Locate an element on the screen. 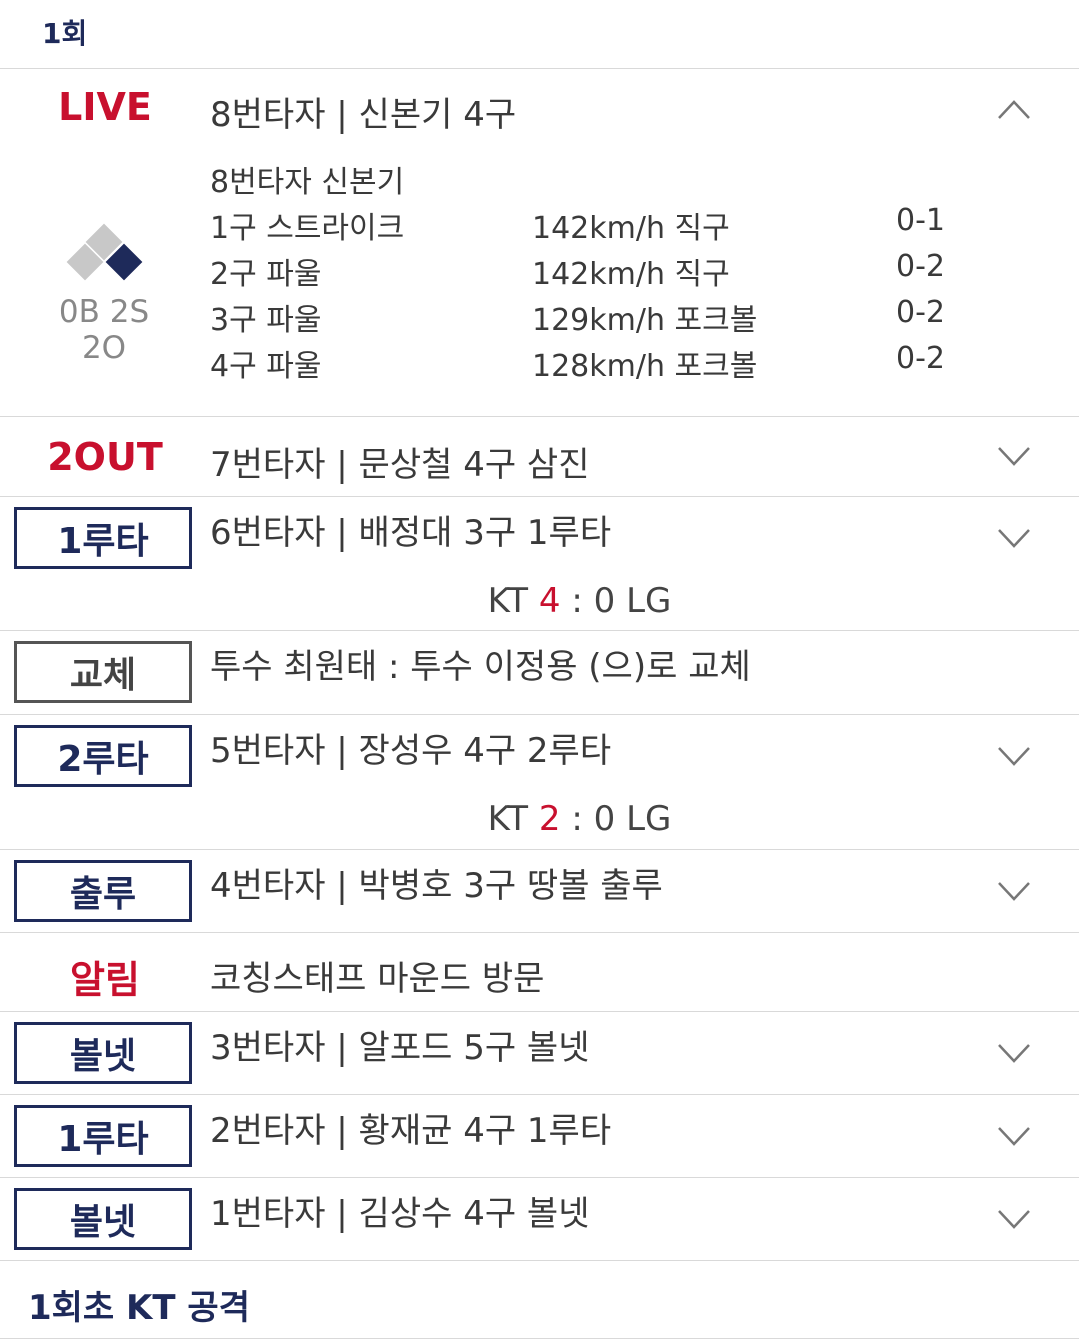  event-badge: 교체 is located at coordinates (103, 672).